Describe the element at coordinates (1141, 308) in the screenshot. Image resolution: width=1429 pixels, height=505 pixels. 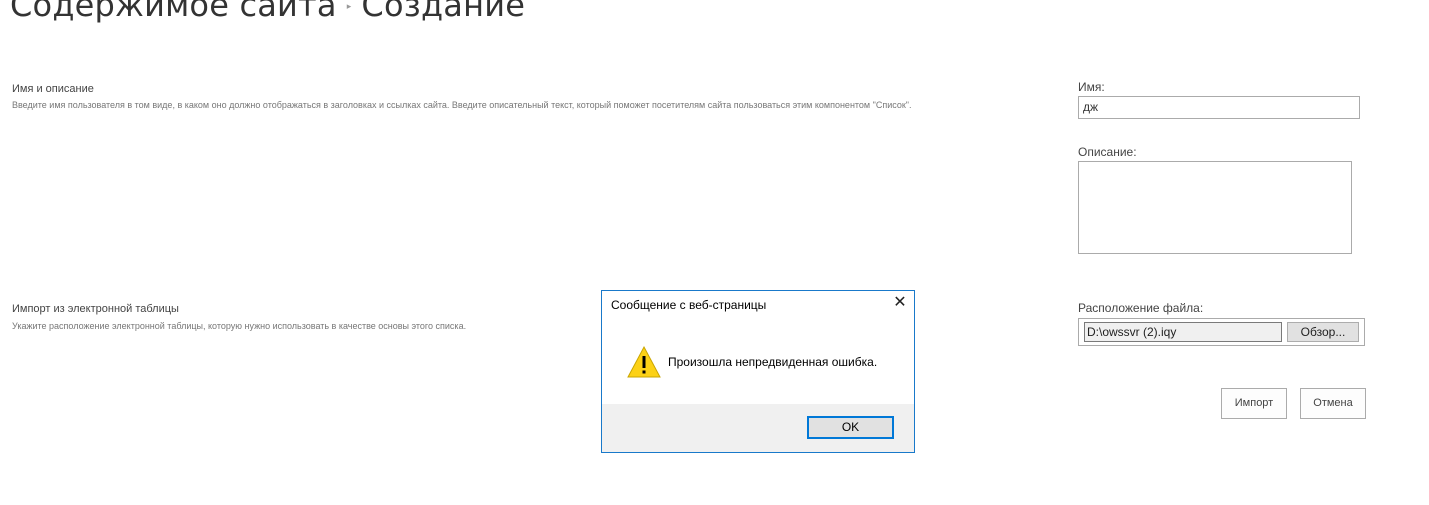
I see `file-location-label: Расположение файла:` at that location.